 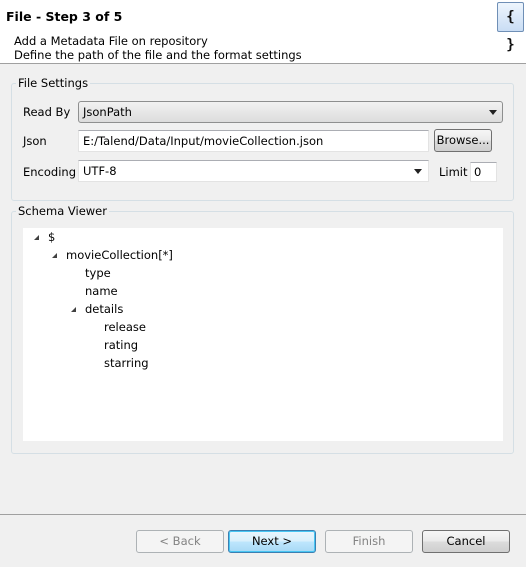 What do you see at coordinates (290, 112) in the screenshot?
I see `read-by-select: JsonPath` at bounding box center [290, 112].